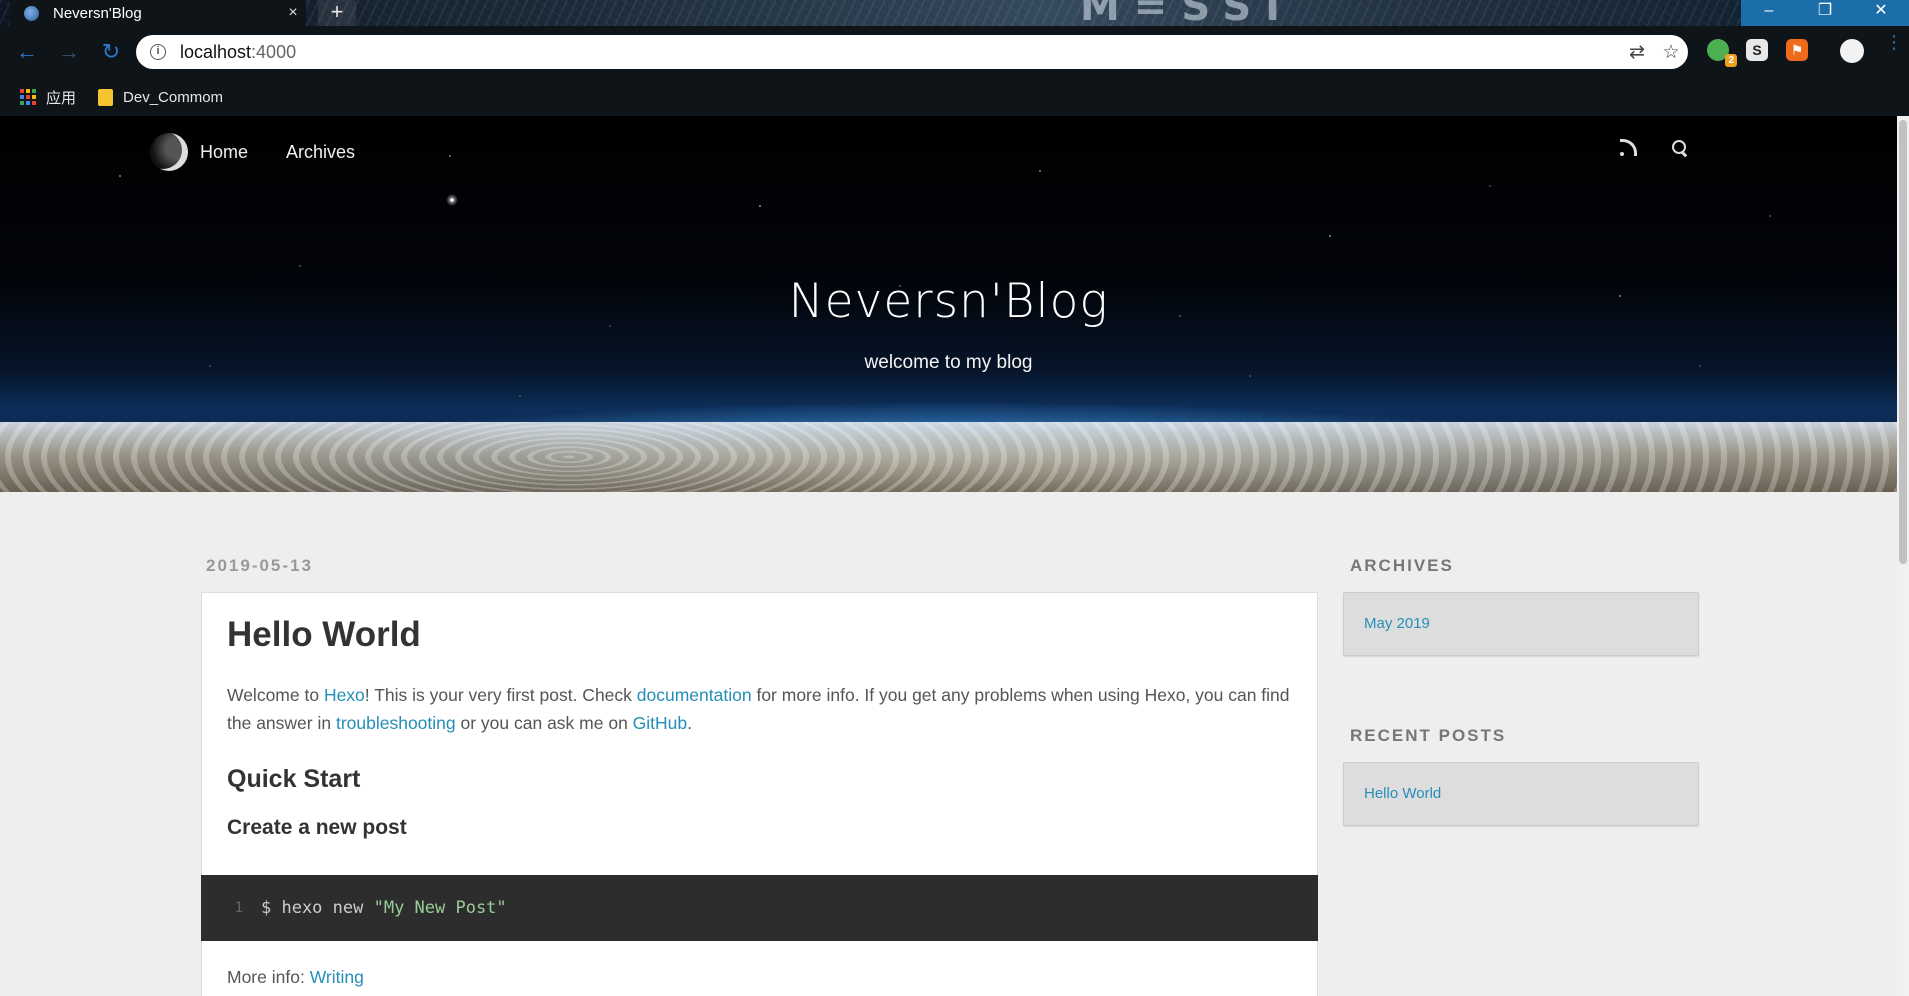 This screenshot has width=1909, height=996. I want to click on scrollbar-thumb, so click(1903, 342).